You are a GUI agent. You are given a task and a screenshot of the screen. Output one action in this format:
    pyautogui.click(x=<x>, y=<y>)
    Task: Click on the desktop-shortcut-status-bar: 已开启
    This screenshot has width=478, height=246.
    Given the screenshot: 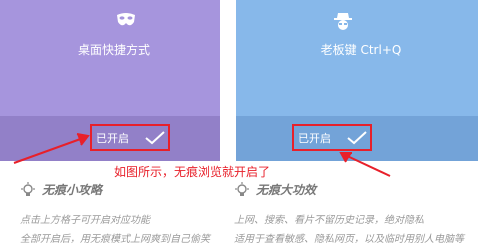 What is the action you would take?
    pyautogui.click(x=110, y=138)
    